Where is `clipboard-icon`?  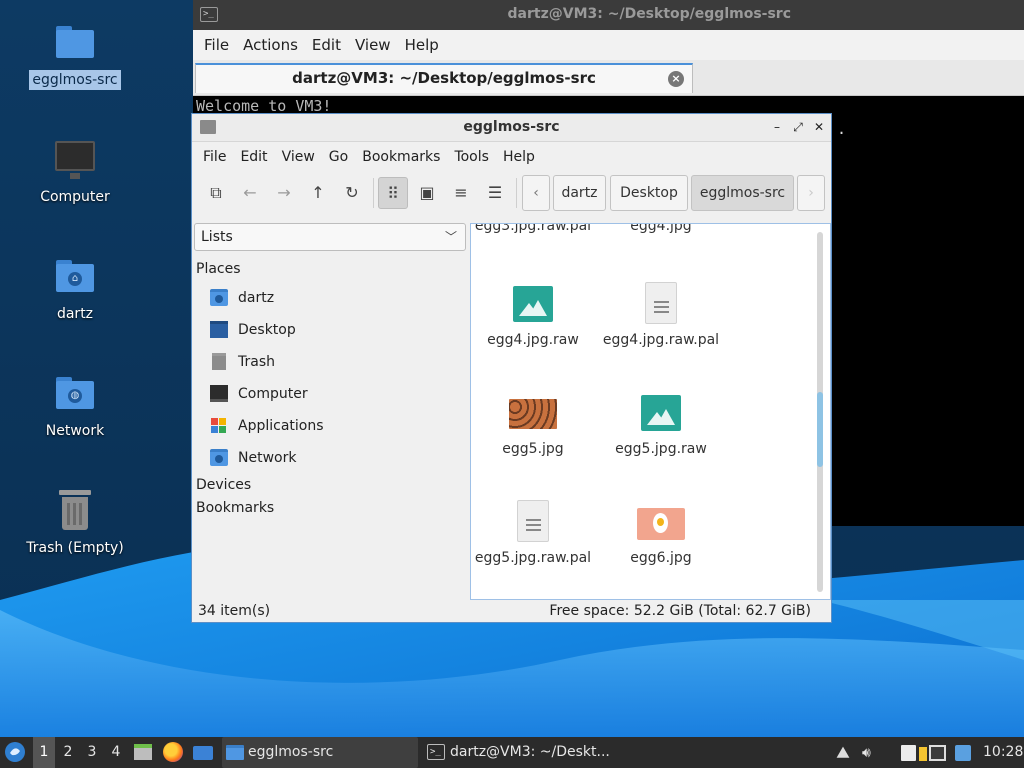 clipboard-icon is located at coordinates (908, 753).